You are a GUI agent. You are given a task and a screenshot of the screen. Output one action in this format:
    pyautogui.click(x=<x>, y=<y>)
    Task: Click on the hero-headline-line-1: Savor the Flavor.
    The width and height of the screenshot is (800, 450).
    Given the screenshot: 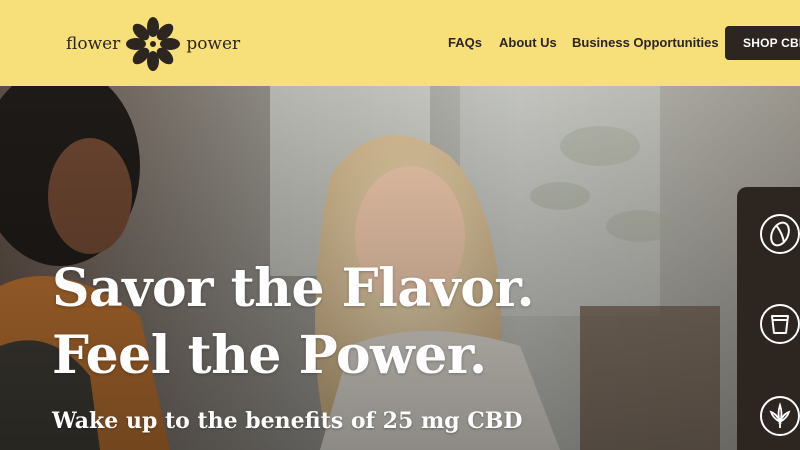 What is the action you would take?
    pyautogui.click(x=293, y=288)
    